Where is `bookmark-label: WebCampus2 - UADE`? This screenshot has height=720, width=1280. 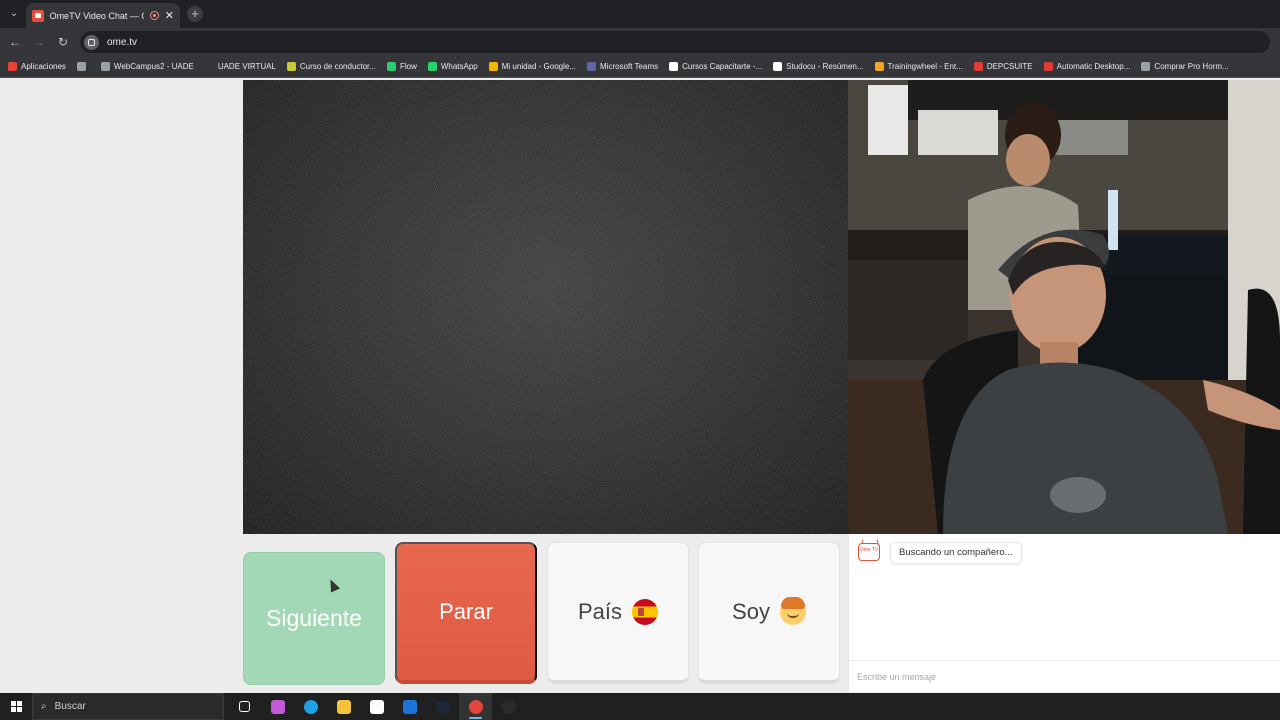
bookmark-label: WebCampus2 - UADE is located at coordinates (153, 66).